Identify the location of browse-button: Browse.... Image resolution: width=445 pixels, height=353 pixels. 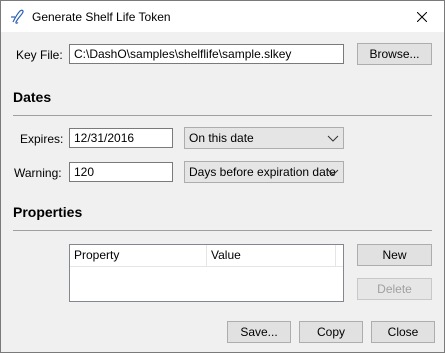
(394, 54).